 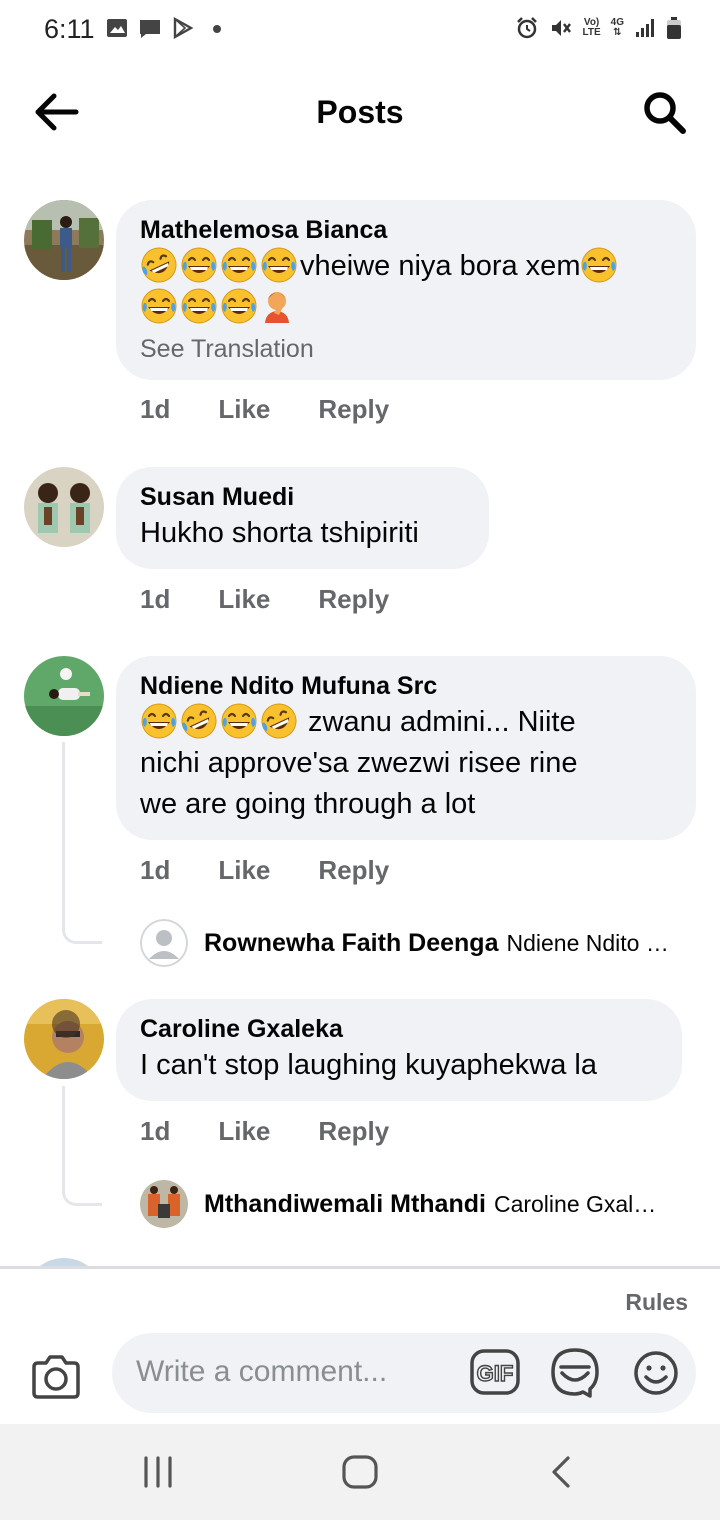 I want to click on default-avatar-graphic, so click(x=164, y=943).